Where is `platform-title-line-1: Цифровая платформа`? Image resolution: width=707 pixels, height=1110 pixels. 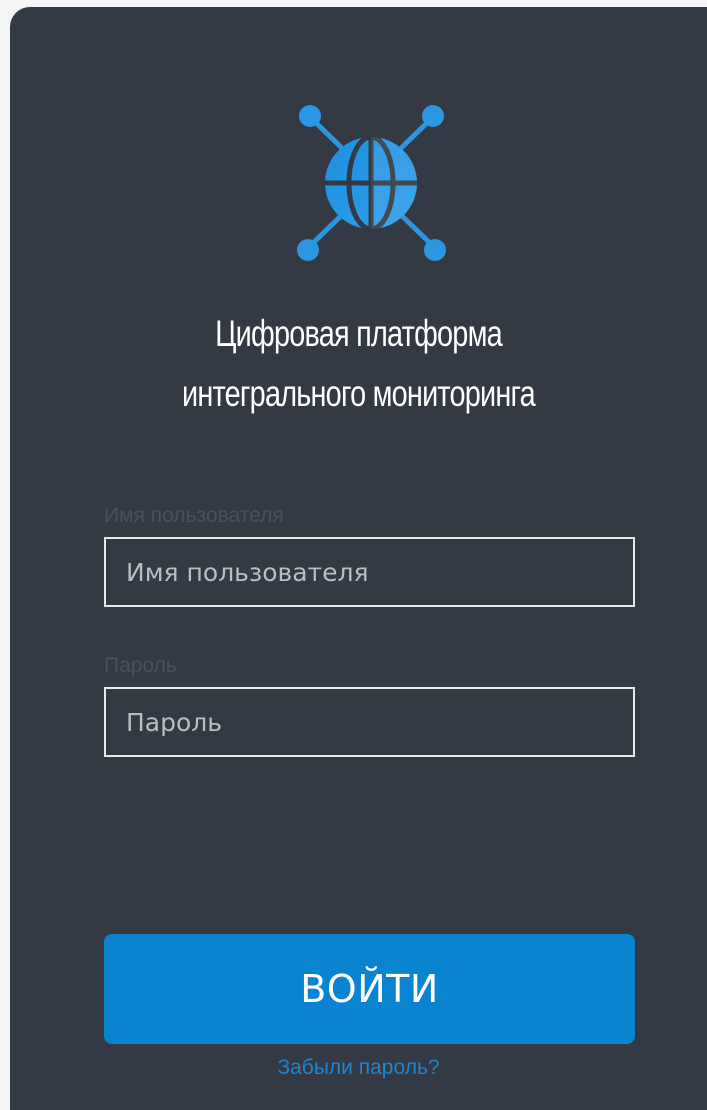 platform-title-line-1: Цифровая платформа is located at coordinates (359, 333).